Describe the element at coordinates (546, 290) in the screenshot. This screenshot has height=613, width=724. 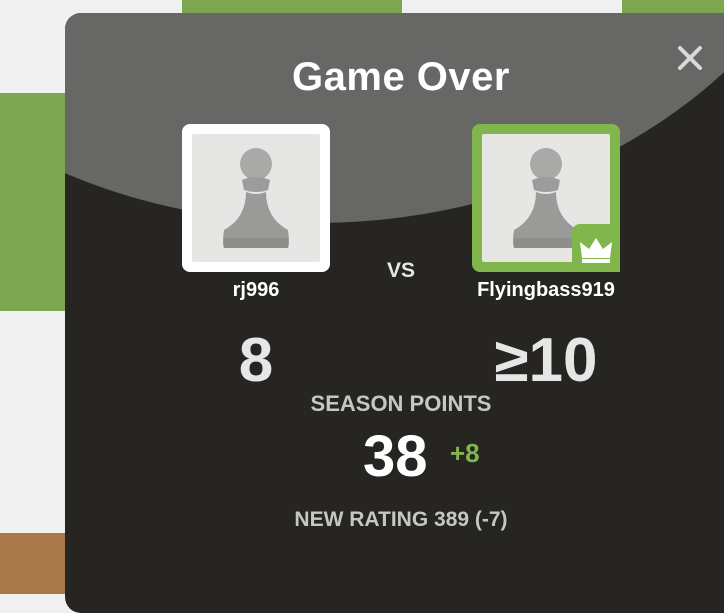
I see `player-name-right: Flyingbass919` at that location.